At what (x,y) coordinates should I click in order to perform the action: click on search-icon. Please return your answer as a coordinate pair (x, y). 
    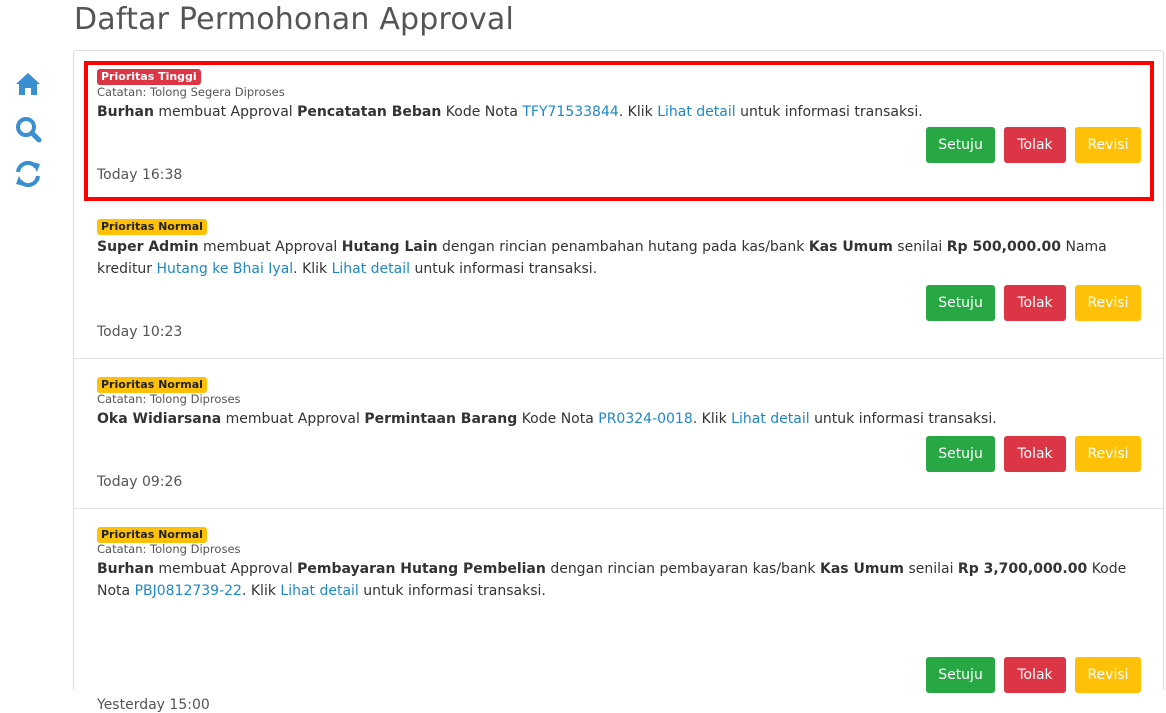
    Looking at the image, I should click on (28, 129).